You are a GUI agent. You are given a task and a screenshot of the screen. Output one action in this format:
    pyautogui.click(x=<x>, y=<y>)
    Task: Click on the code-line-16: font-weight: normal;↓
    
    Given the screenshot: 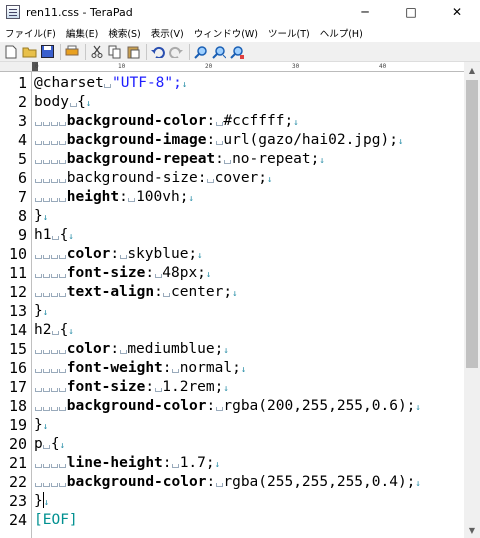 What is the action you would take?
    pyautogui.click(x=140, y=368)
    